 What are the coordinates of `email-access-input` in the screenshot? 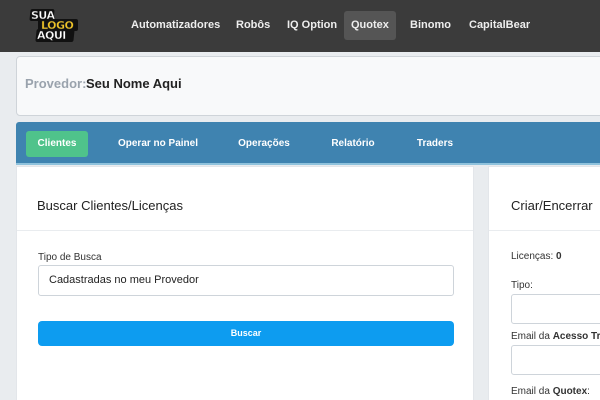 It's located at (555, 360).